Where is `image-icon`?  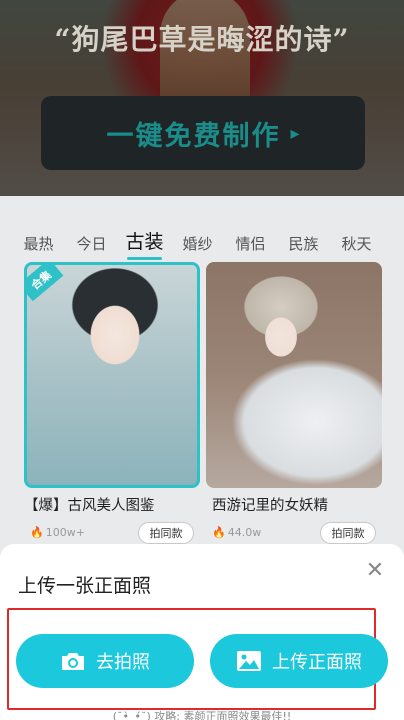
image-icon is located at coordinates (249, 661).